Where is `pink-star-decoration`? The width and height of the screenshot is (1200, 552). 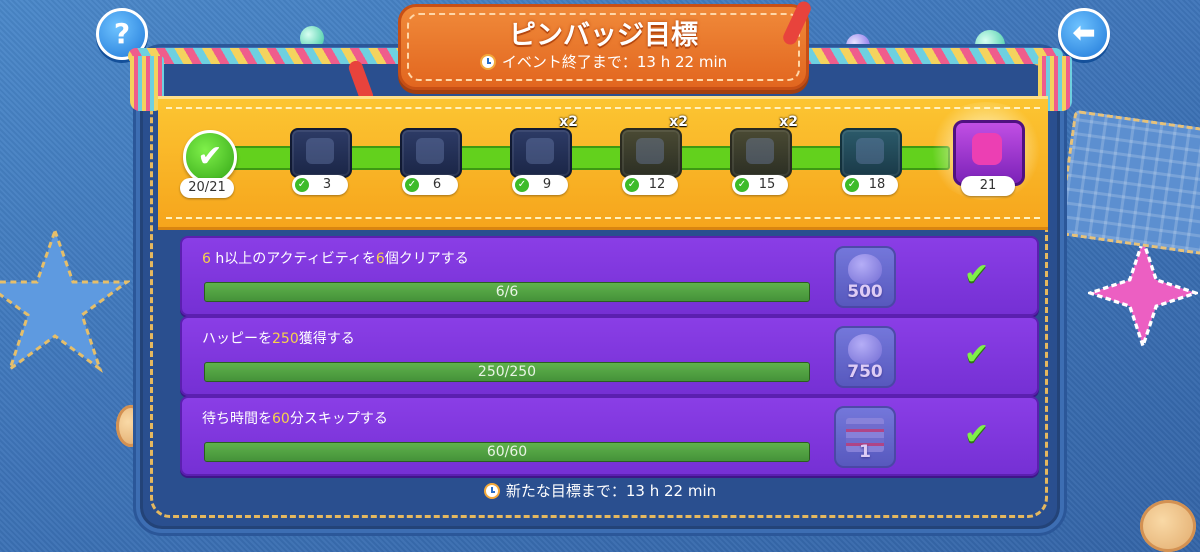 pink-star-decoration is located at coordinates (1143, 293).